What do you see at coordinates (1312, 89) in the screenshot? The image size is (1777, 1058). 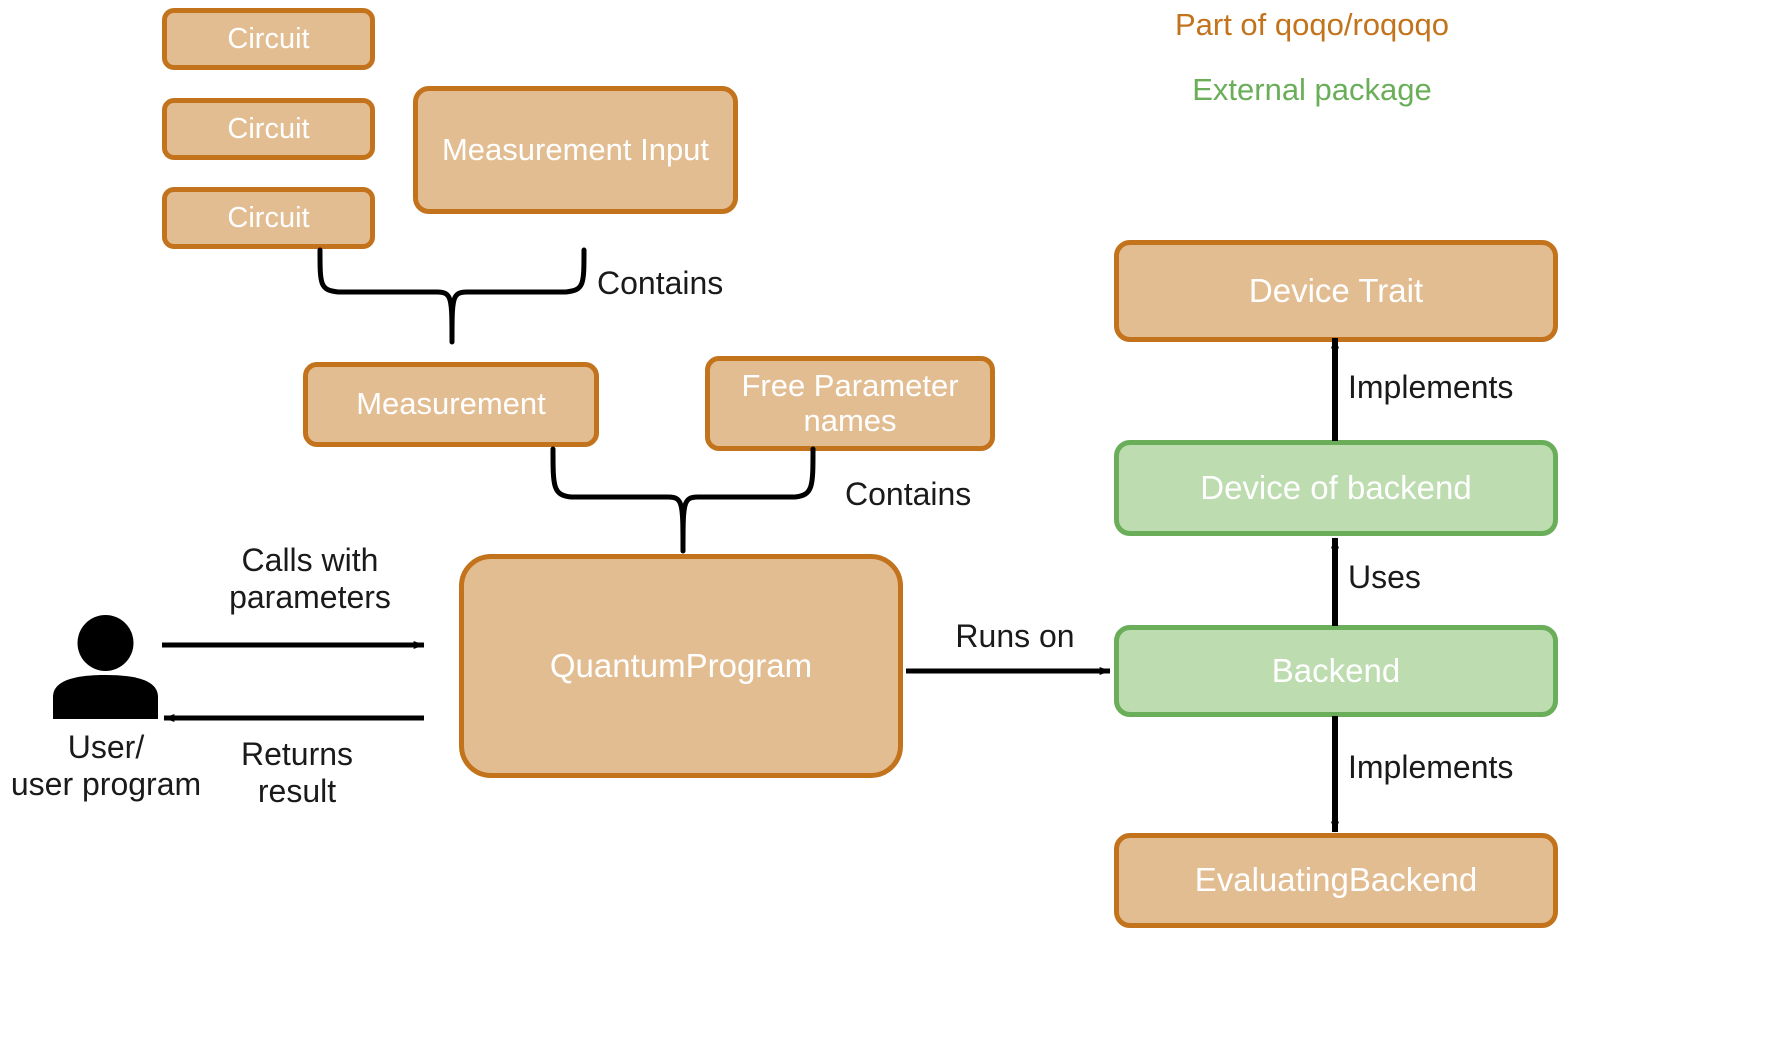 I see `legend-external-label: External package` at bounding box center [1312, 89].